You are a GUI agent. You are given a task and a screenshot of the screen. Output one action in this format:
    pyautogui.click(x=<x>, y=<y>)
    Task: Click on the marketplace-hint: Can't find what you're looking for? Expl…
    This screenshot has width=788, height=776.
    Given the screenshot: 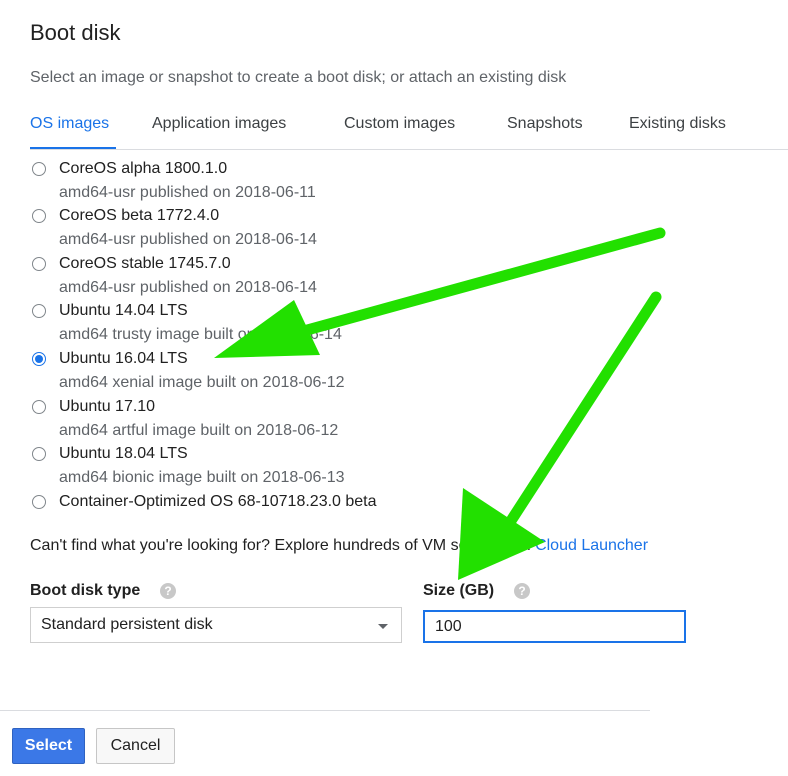 What is the action you would take?
    pyautogui.click(x=339, y=546)
    